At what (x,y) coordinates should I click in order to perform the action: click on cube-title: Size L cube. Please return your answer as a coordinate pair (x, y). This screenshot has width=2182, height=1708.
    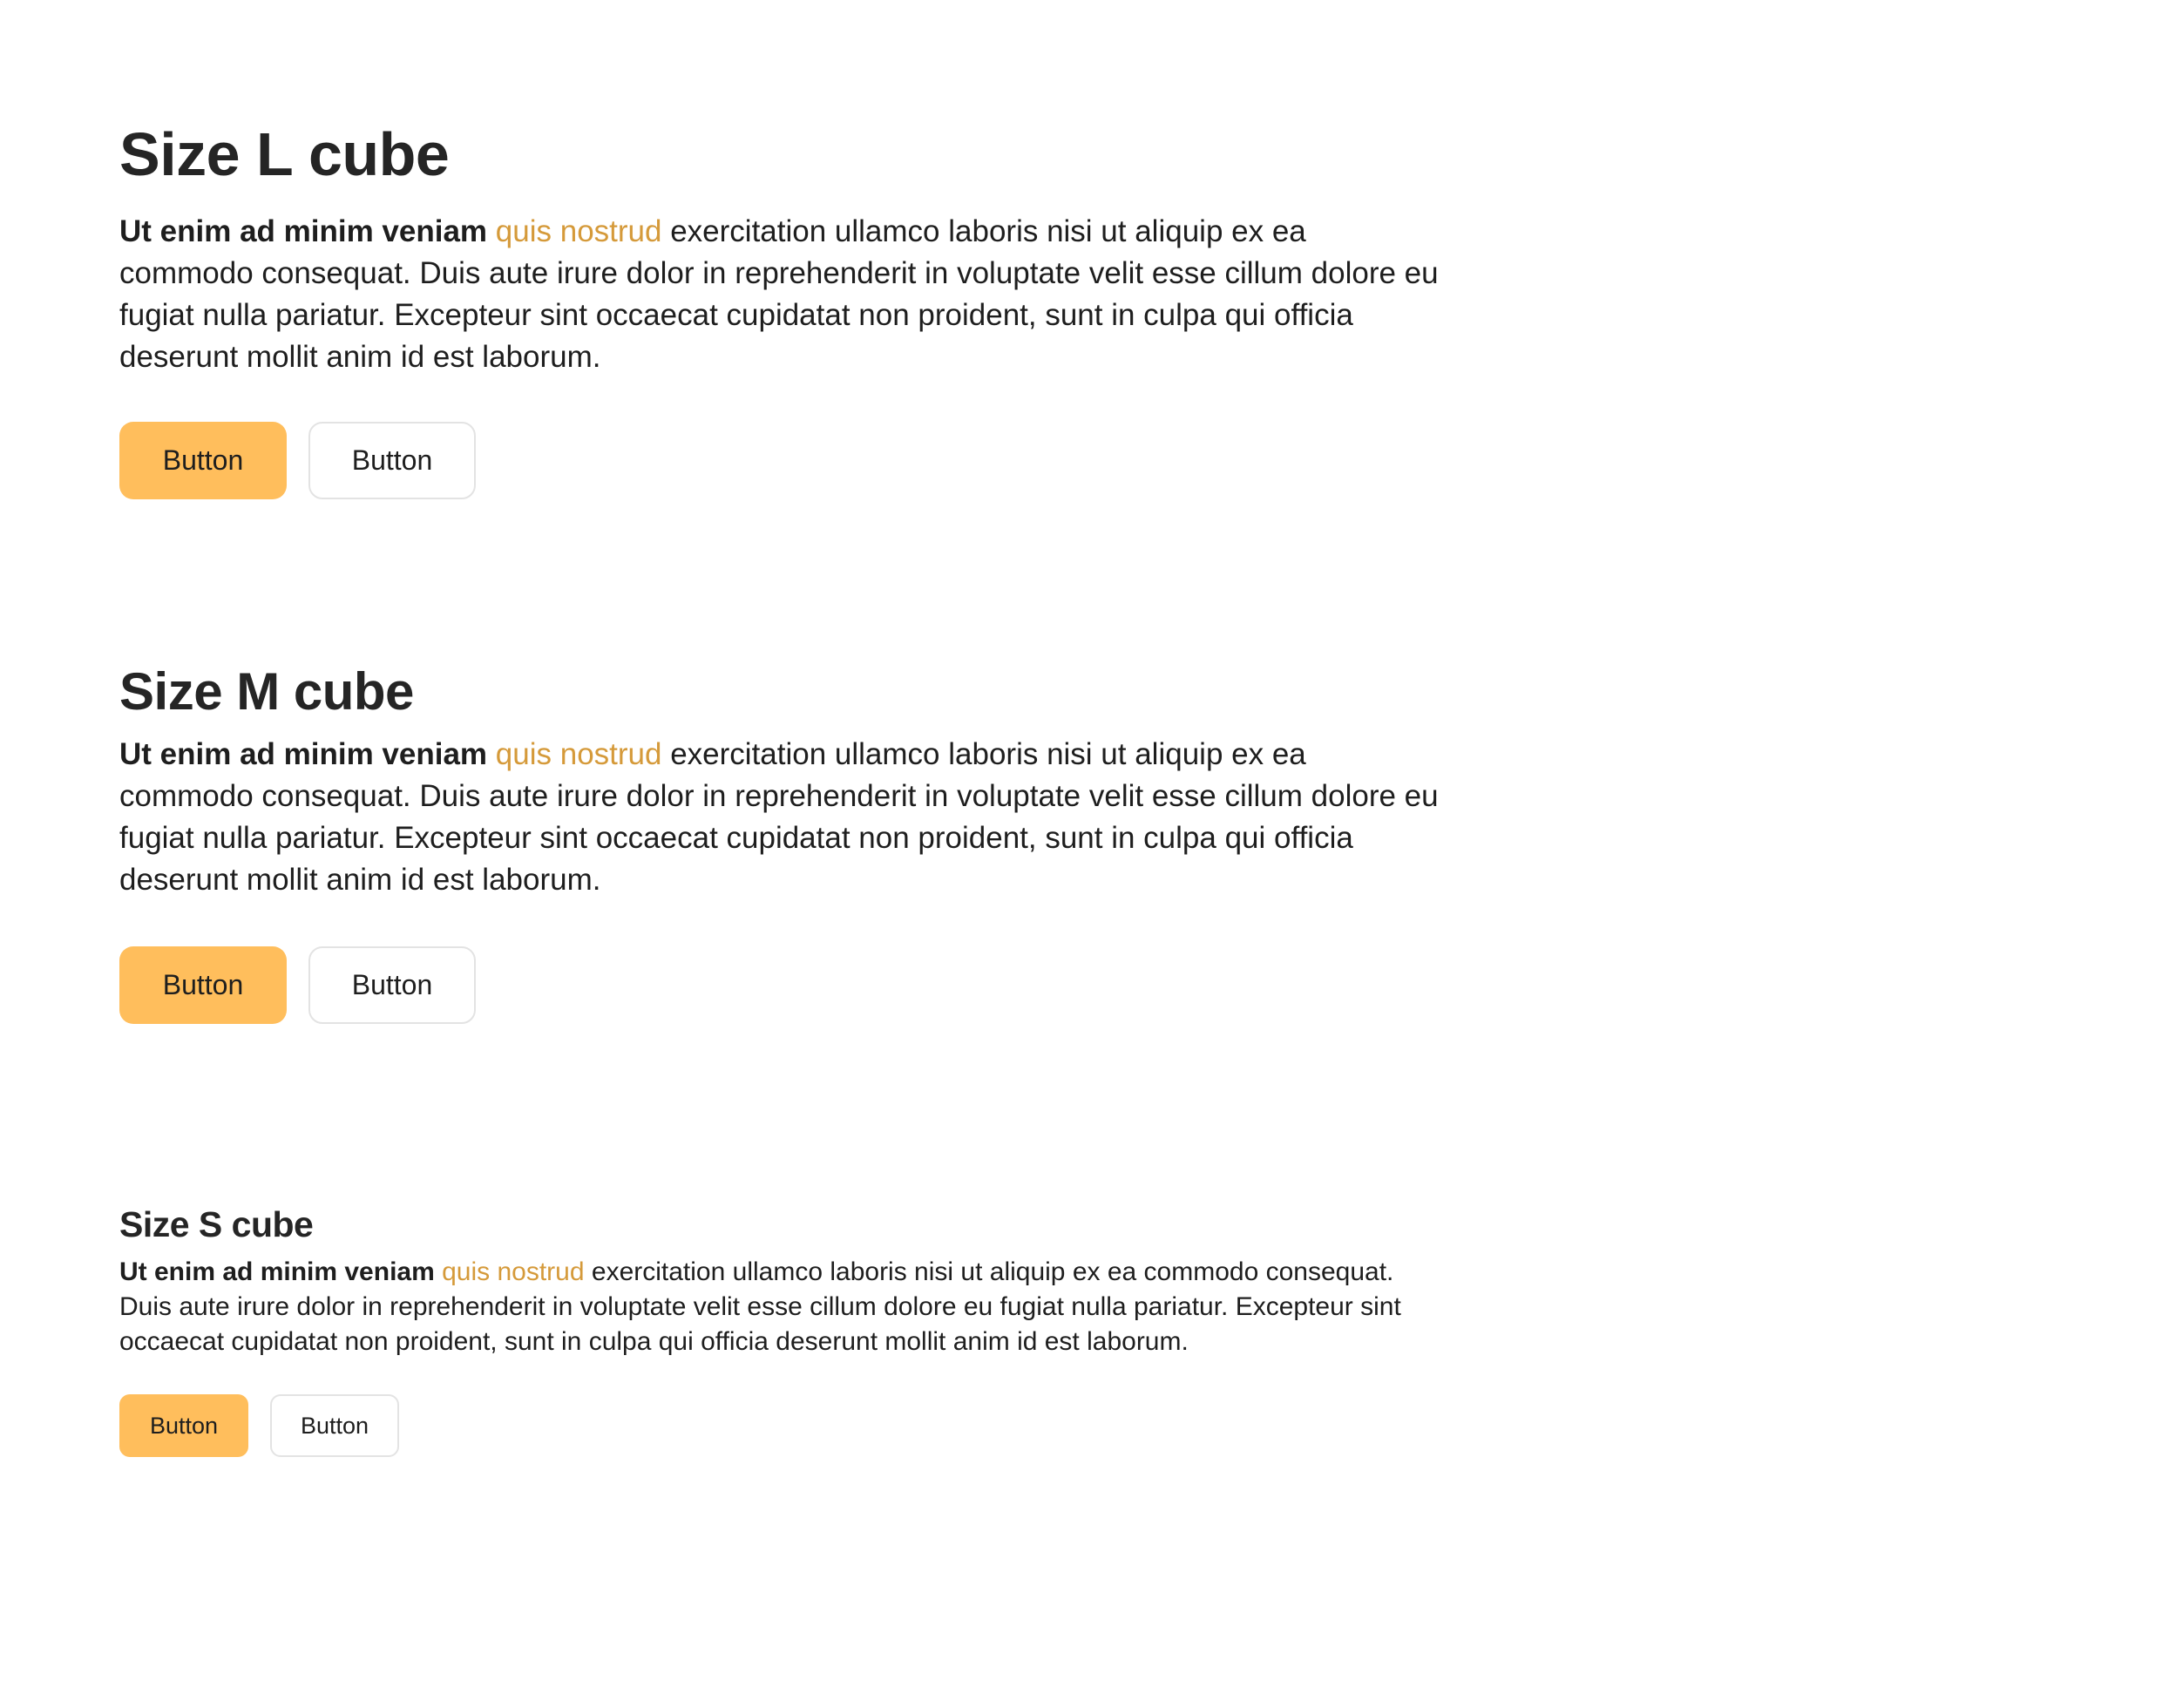
    Looking at the image, I should click on (284, 154).